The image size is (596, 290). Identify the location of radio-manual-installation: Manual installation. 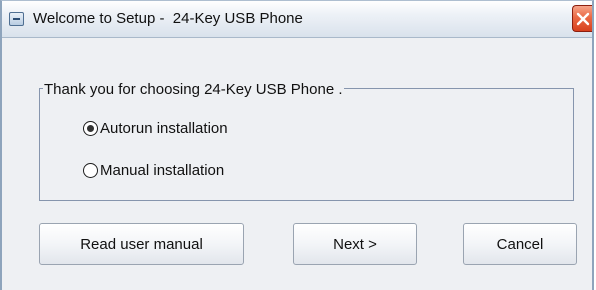
(153, 170).